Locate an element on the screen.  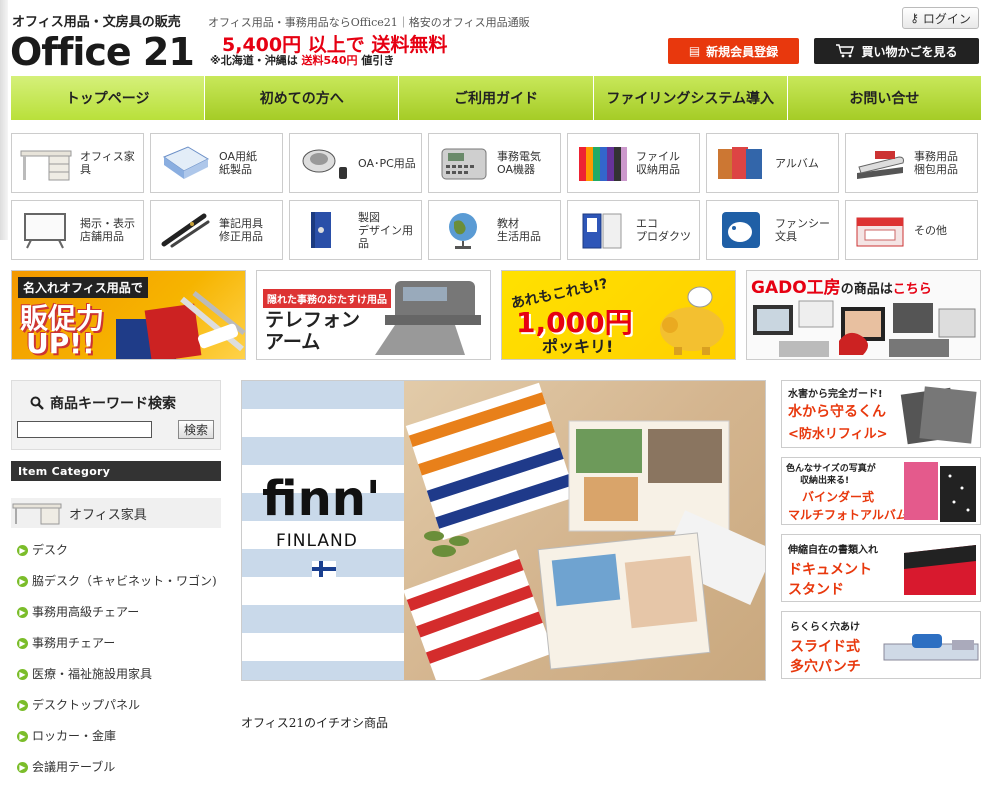
category-label: エコ プロダクツ is located at coordinates (663, 230).